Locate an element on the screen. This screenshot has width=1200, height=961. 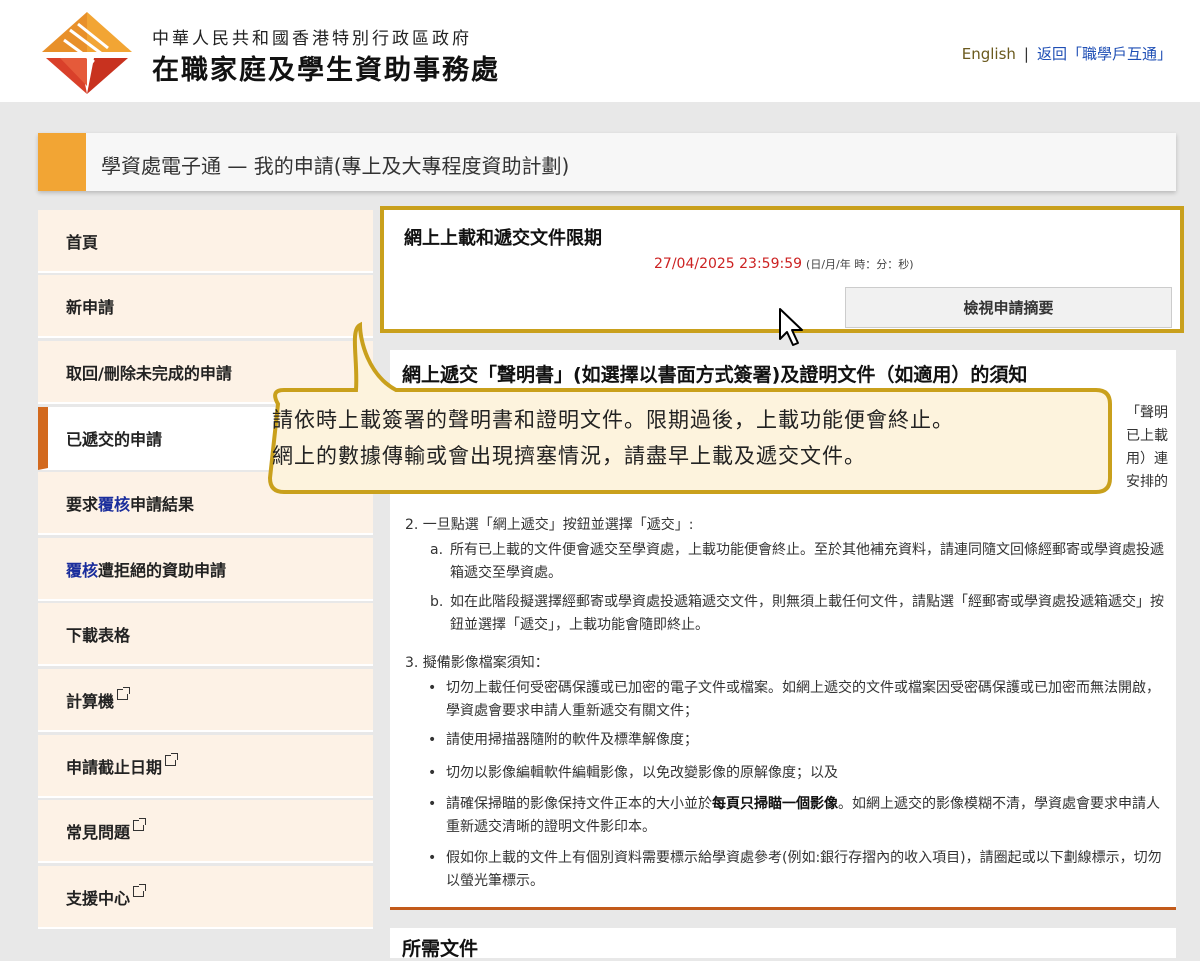
sidebar-item-deadlines: 申請截止日期 is located at coordinates (205, 766).